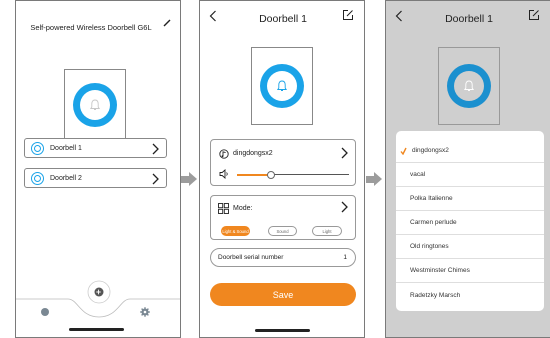  What do you see at coordinates (470, 151) in the screenshot?
I see `ringtone-item-selected: dingdongsx2` at bounding box center [470, 151].